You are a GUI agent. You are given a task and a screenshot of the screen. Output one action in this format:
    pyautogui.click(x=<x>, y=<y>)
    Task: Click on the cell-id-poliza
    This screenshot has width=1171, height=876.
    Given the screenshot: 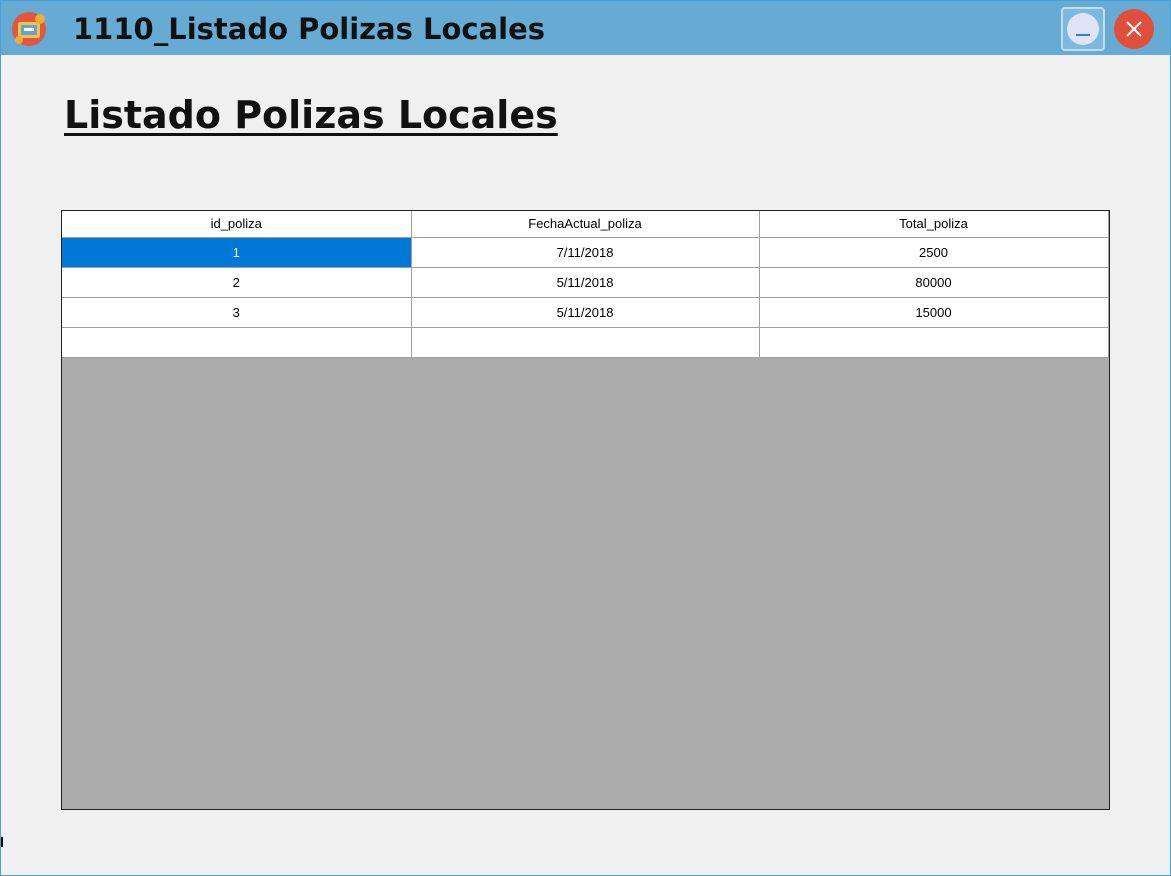 What is the action you would take?
    pyautogui.click(x=237, y=342)
    